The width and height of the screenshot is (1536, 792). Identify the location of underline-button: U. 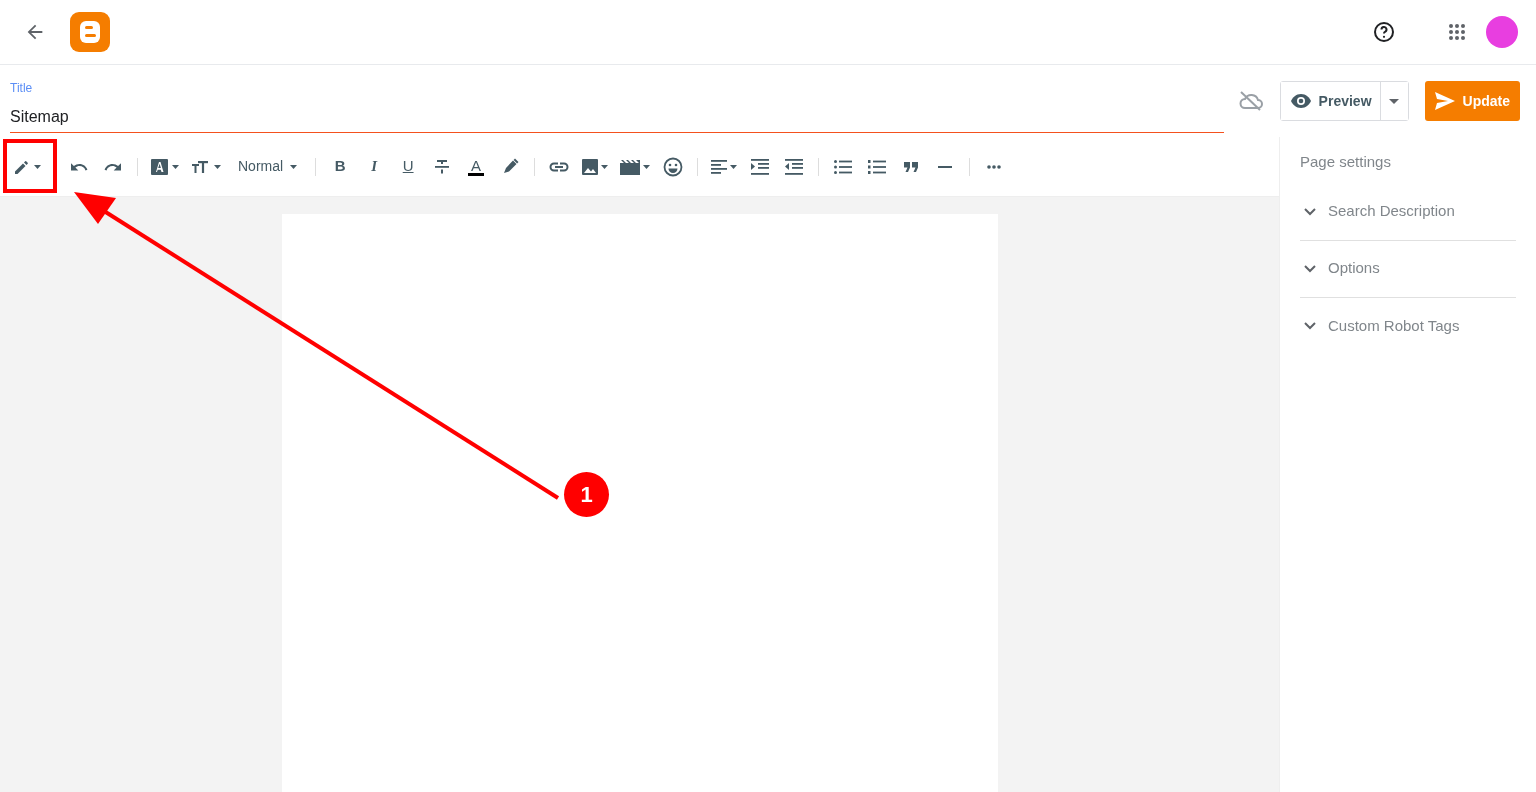
(408, 166).